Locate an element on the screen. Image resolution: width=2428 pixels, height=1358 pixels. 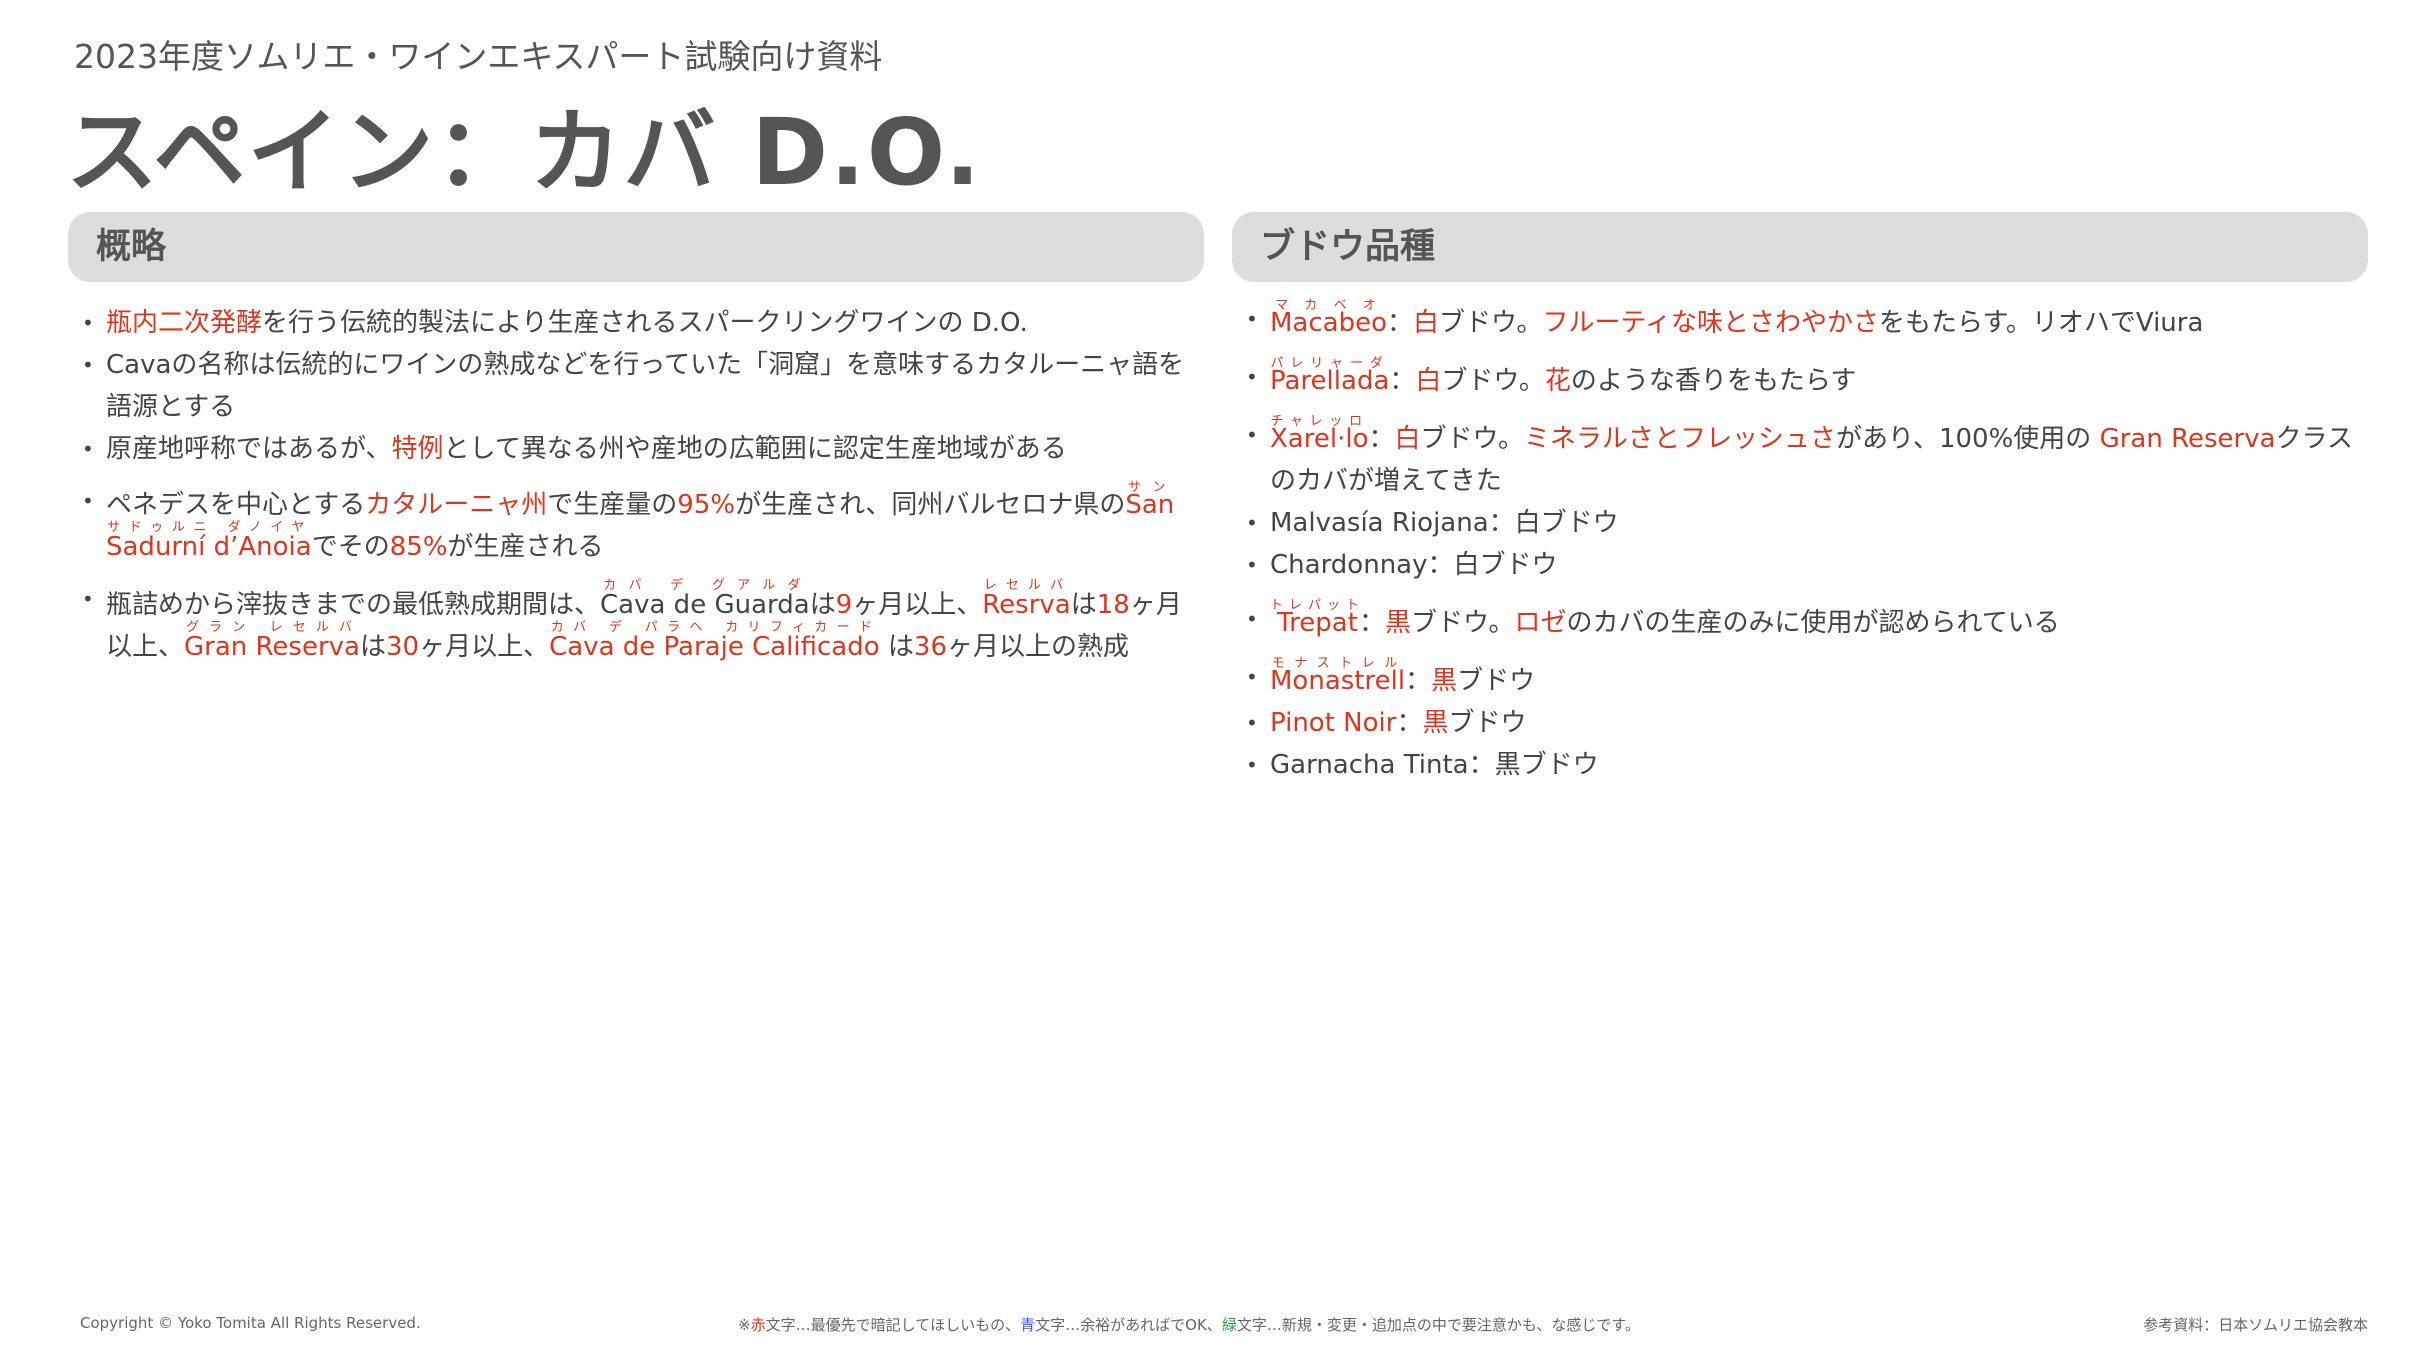
ruby-term: Sadurní d’Anoiaサドゥルニ ダノイヤ is located at coordinates (209, 541).